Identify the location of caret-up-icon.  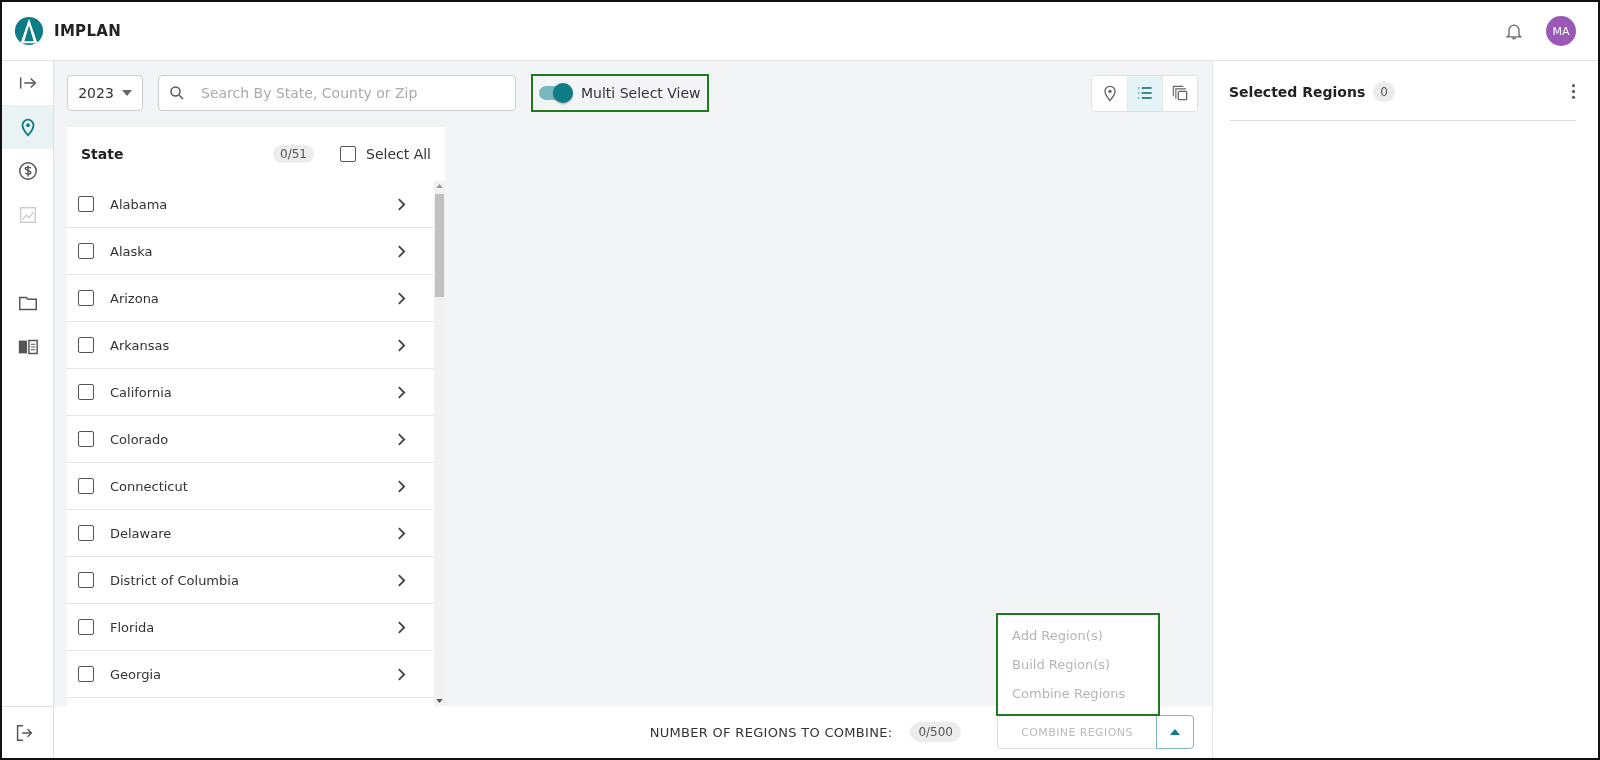
(1175, 732).